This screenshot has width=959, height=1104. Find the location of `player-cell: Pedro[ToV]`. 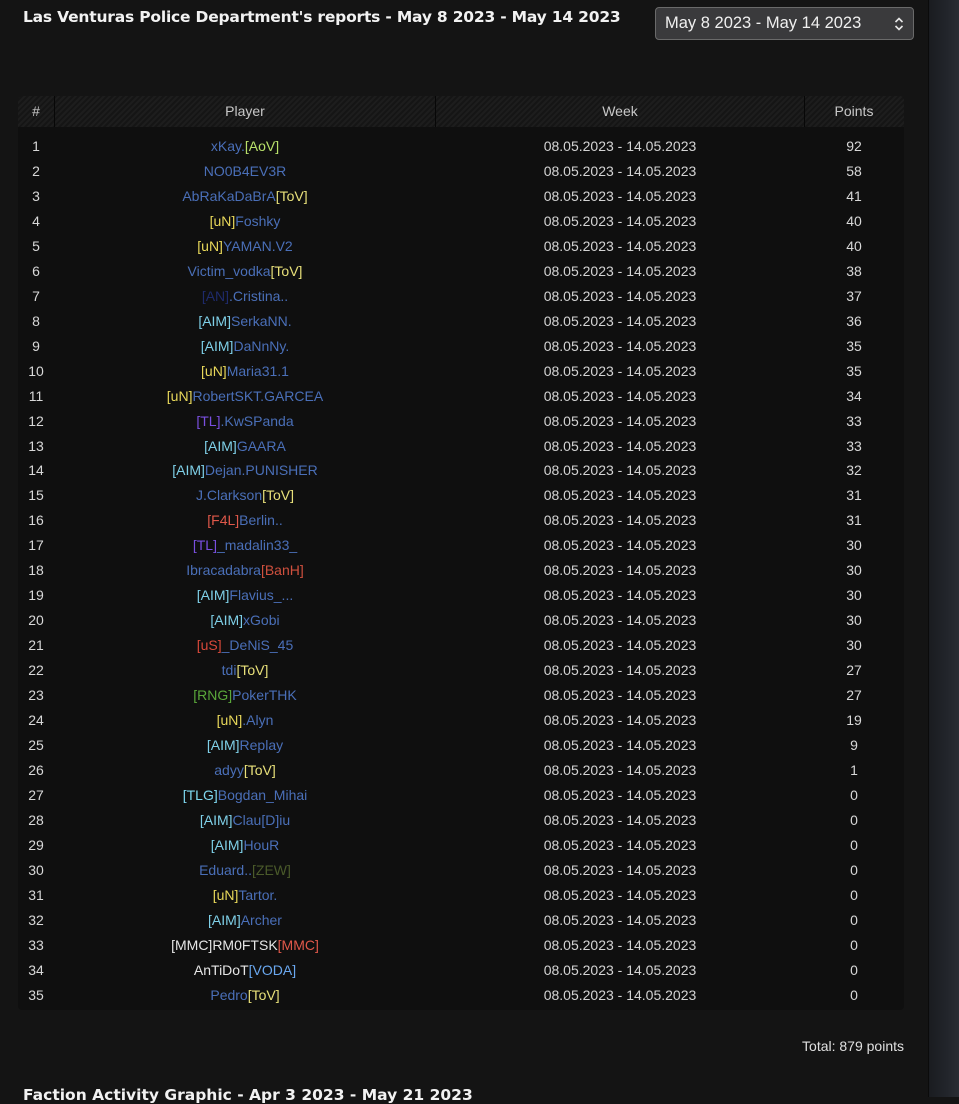

player-cell: Pedro[ToV] is located at coordinates (245, 995).